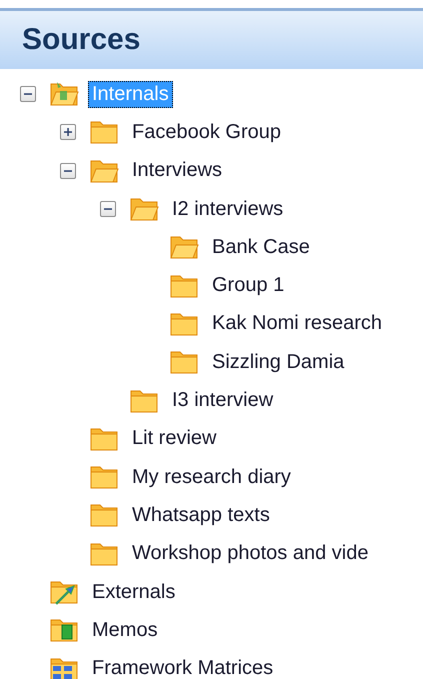 This screenshot has height=679, width=423. I want to click on tree-item: Framework Matrices, so click(183, 667).